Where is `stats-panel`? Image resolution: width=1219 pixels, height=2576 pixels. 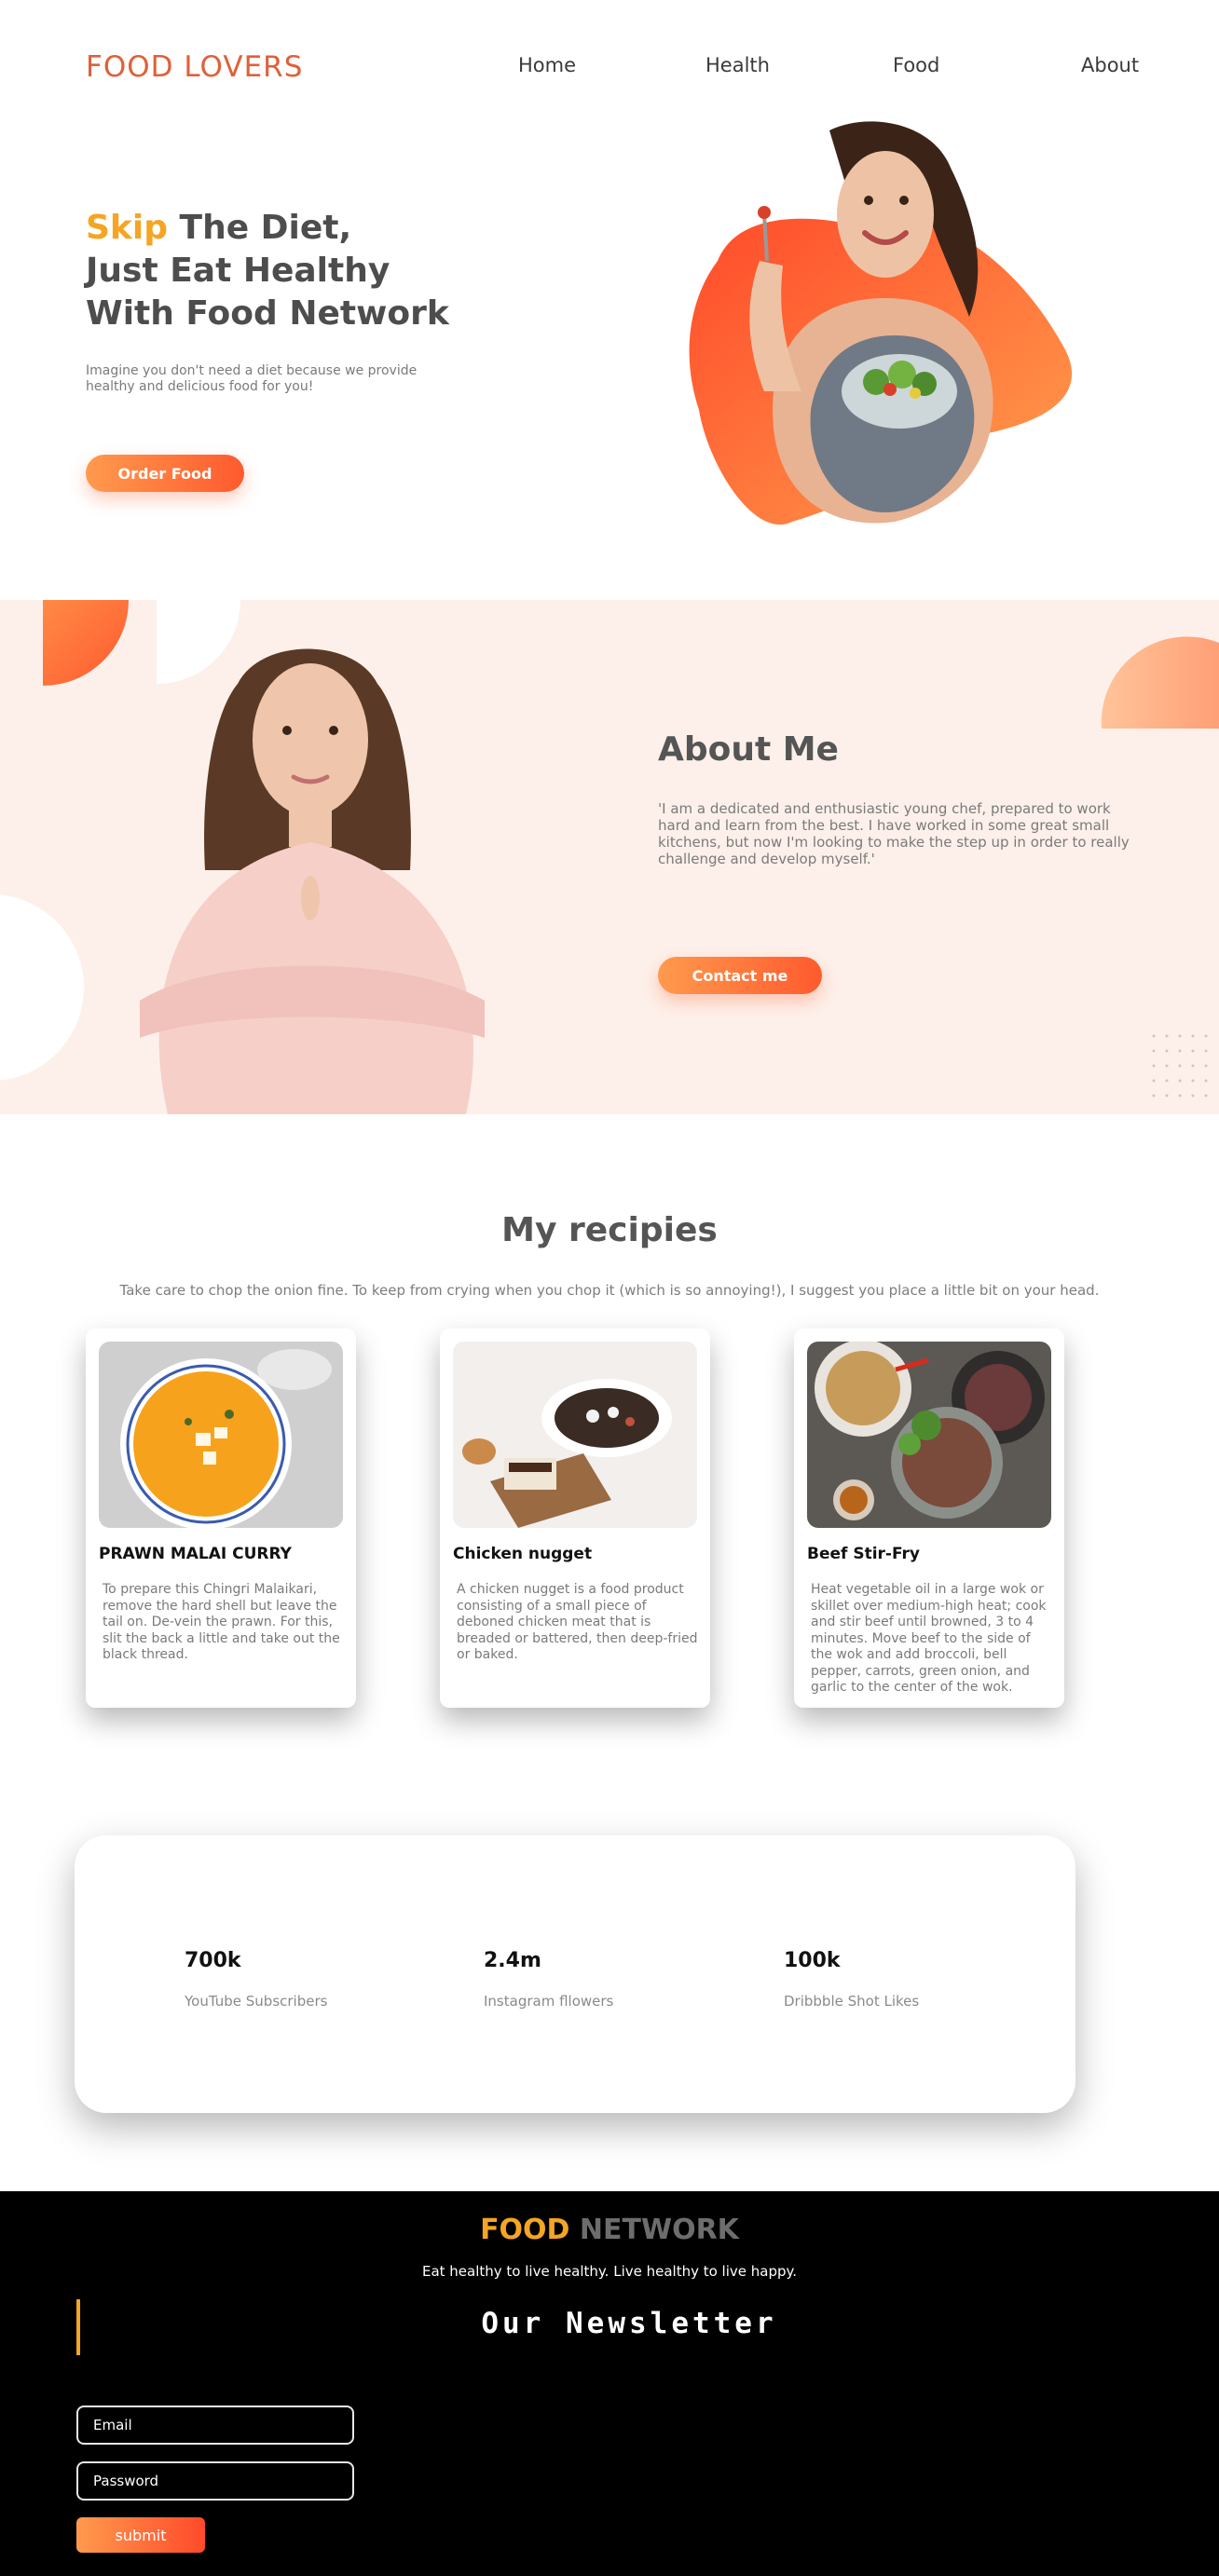 stats-panel is located at coordinates (575, 1974).